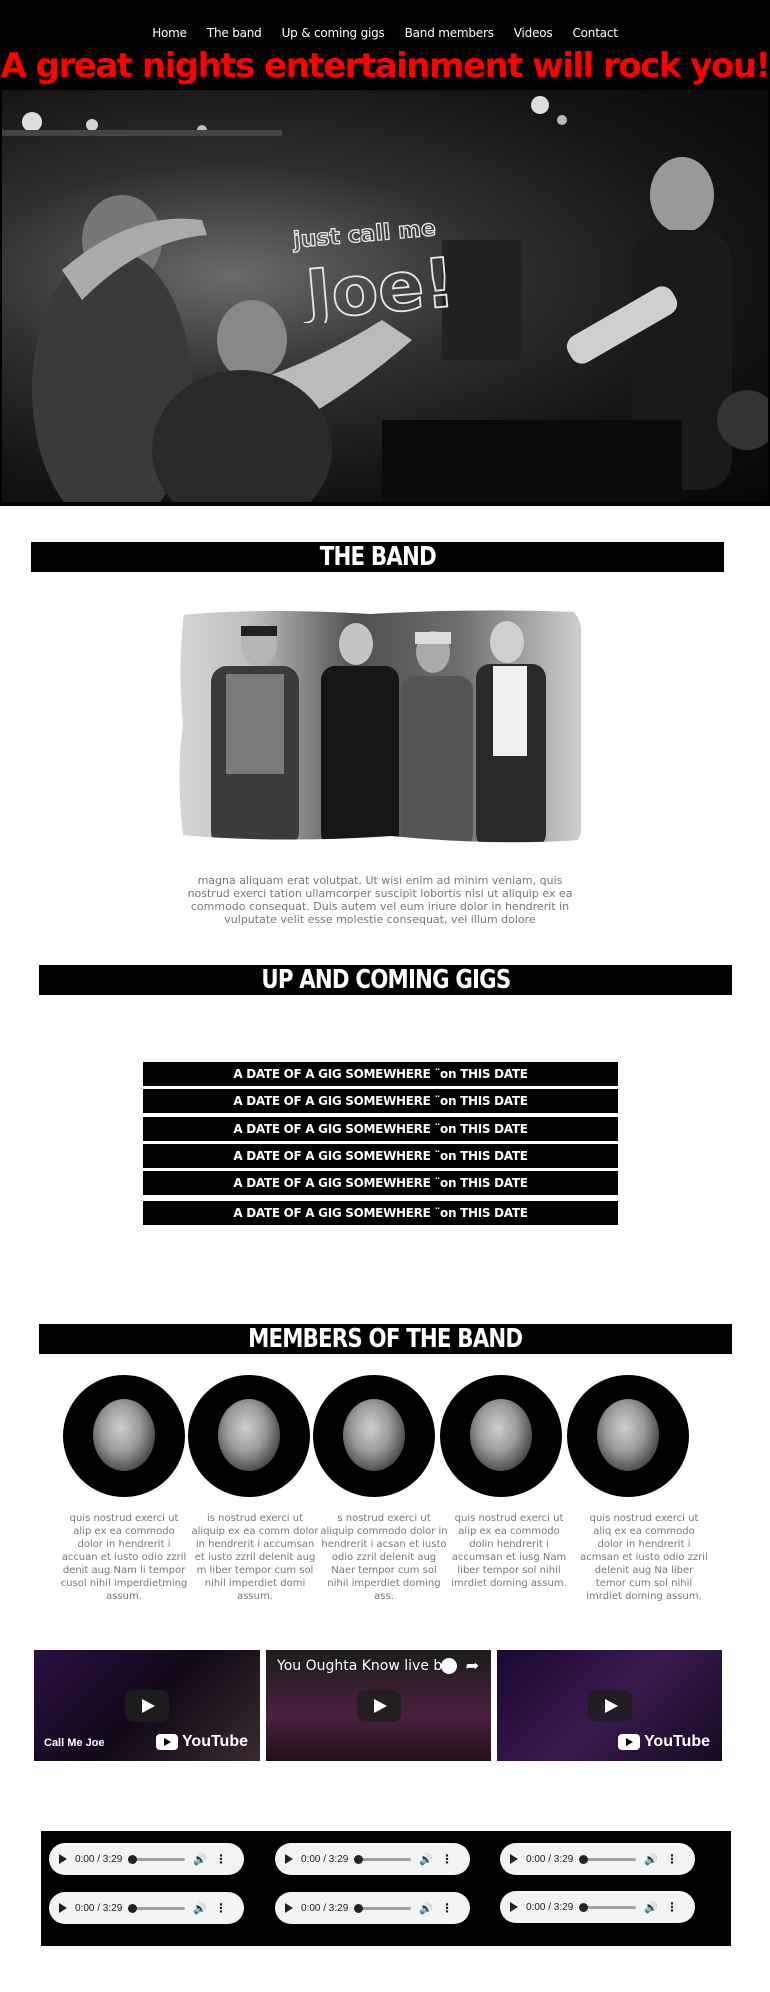  Describe the element at coordinates (594, 33) in the screenshot. I see `nav-contact: Contact` at that location.